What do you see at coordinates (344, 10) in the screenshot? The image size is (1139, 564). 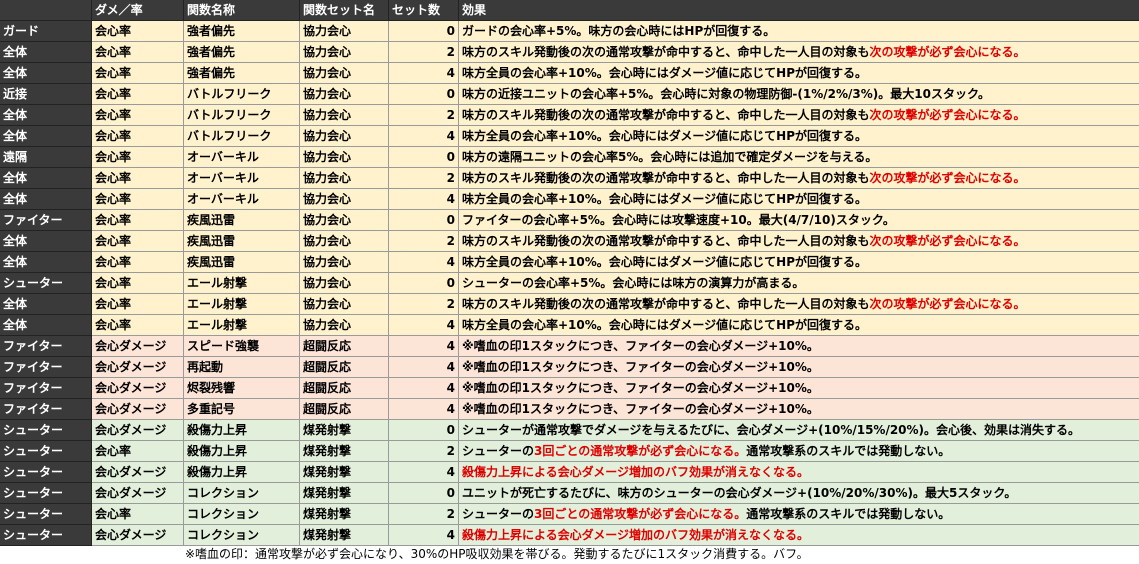 I see `header-cell-set: 関数セット名` at bounding box center [344, 10].